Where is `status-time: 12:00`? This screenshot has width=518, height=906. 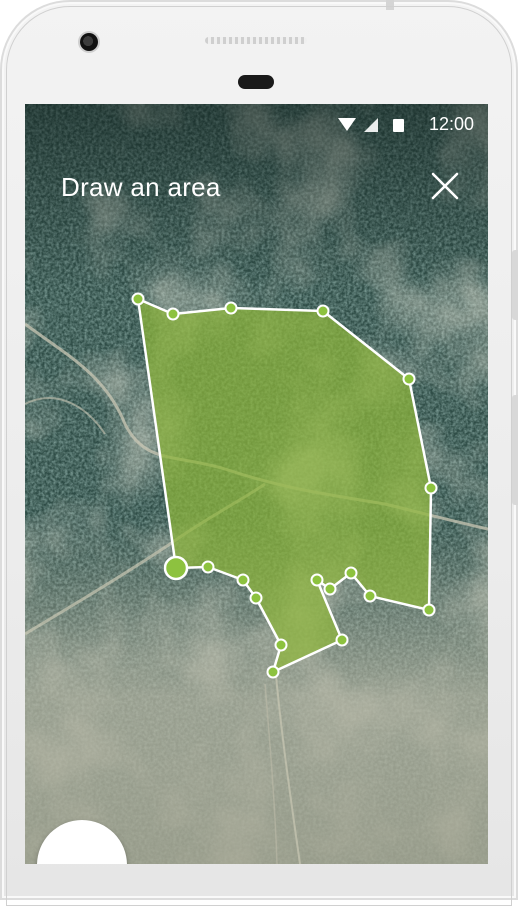 status-time: 12:00 is located at coordinates (451, 124).